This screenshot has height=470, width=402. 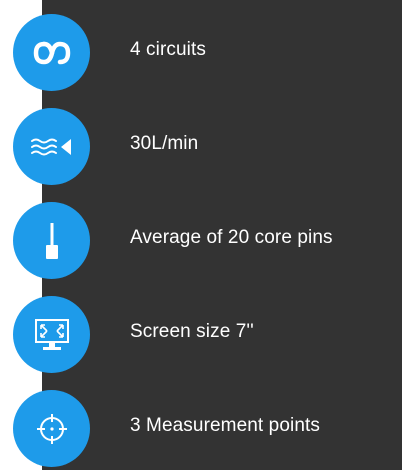 What do you see at coordinates (51, 334) in the screenshot?
I see `monitor-screen-icon` at bounding box center [51, 334].